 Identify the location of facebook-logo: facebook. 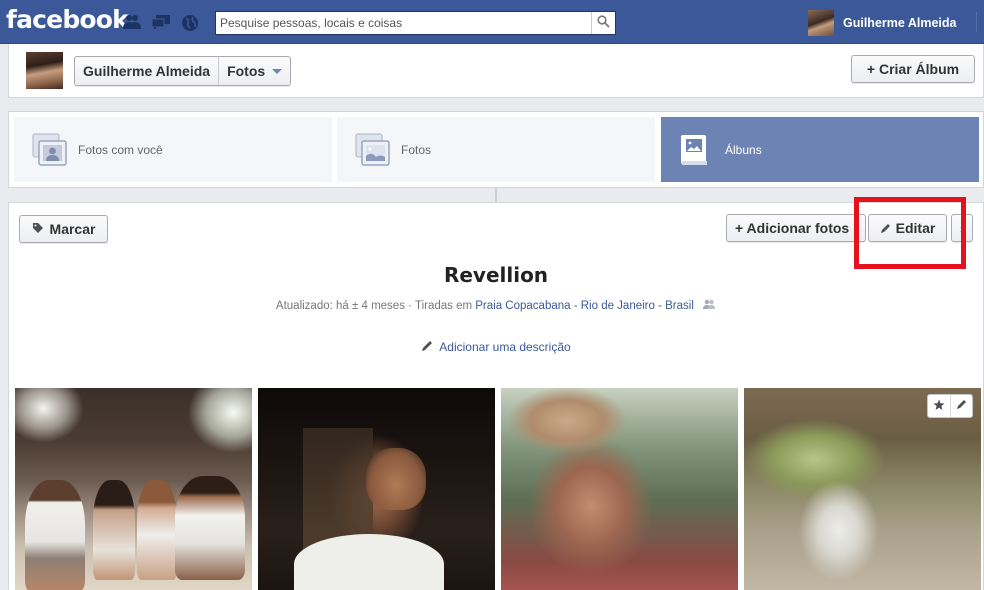
(67, 19).